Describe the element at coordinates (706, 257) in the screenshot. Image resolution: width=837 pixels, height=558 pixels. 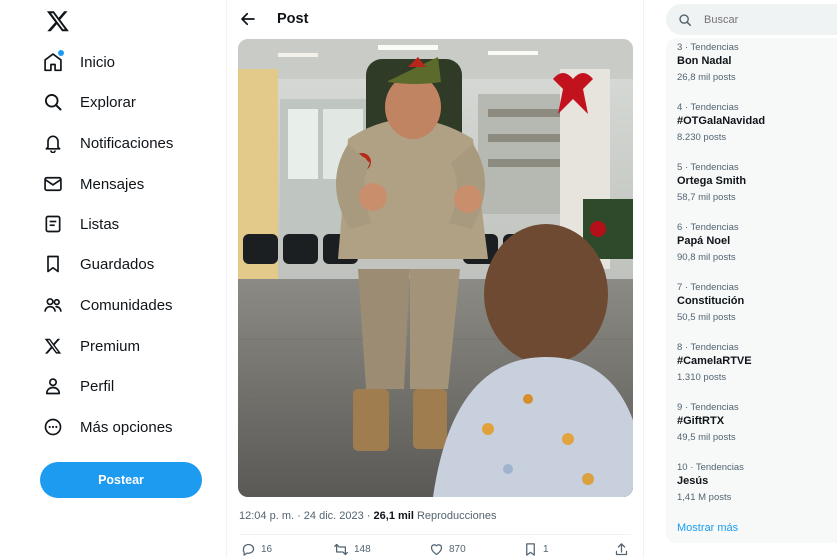
I see `trend-count: 90,8 mil posts` at that location.